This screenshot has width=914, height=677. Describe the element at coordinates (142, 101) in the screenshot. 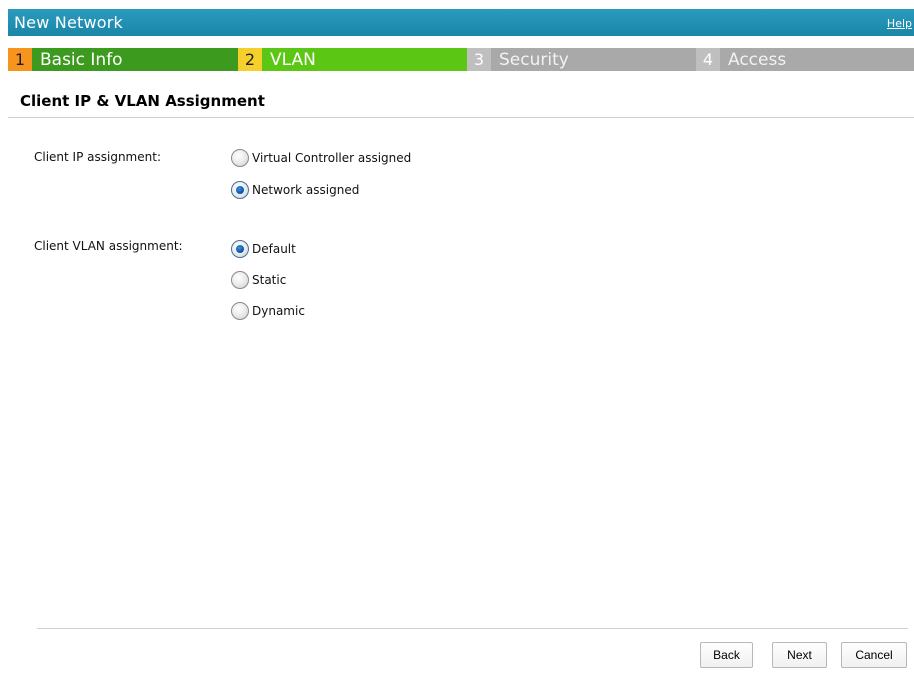

I see `section-title: Client IP & VLAN Assignment` at that location.